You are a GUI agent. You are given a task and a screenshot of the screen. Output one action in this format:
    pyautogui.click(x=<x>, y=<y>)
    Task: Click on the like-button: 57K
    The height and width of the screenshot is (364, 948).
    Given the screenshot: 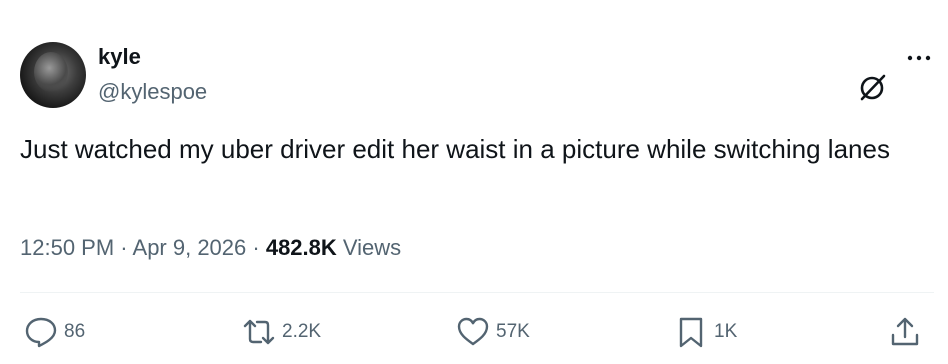 What is the action you would take?
    pyautogui.click(x=493, y=332)
    